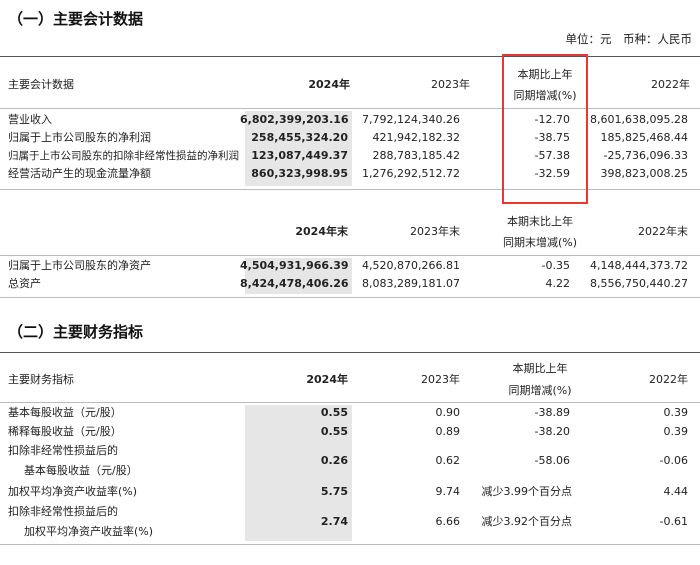 This screenshot has width=700, height=565. I want to click on table3-row-2022: -0.06, so click(673, 460).